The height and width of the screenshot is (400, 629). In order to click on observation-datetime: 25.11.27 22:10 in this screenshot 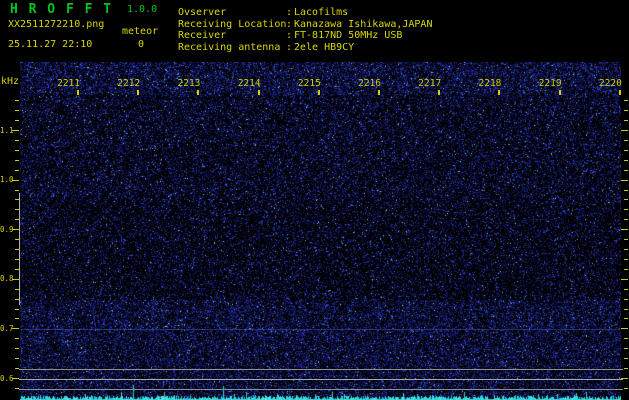, I will do `click(50, 44)`.